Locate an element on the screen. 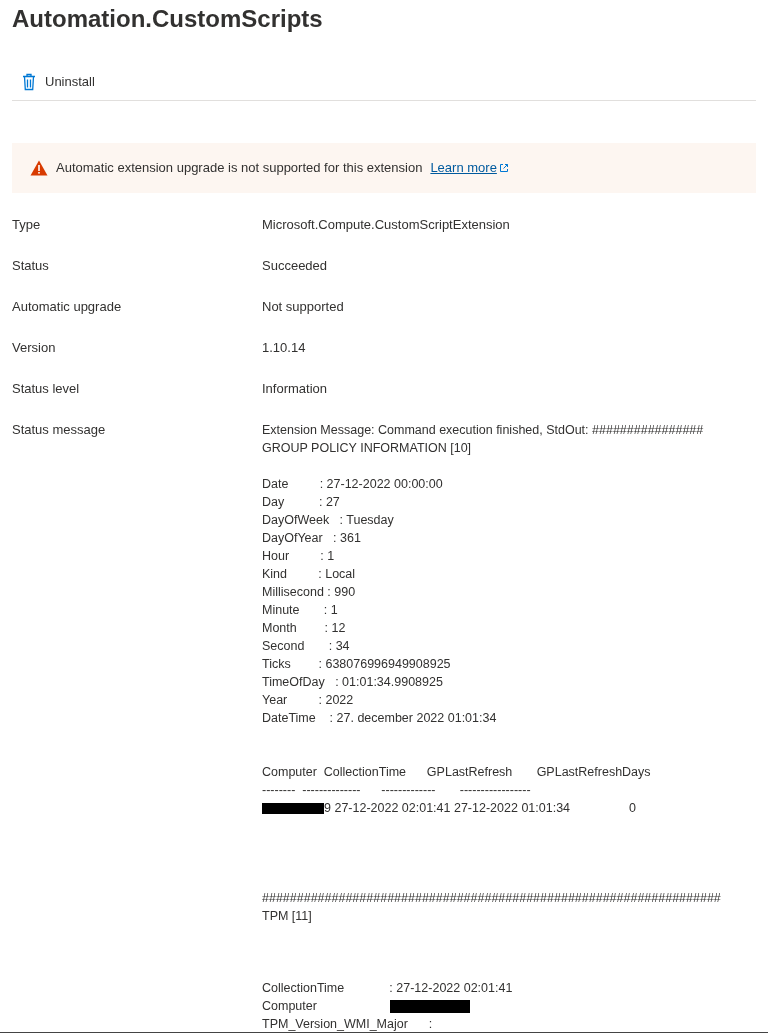 The height and width of the screenshot is (1033, 768). uninstall-button: Uninstall is located at coordinates (58, 82).